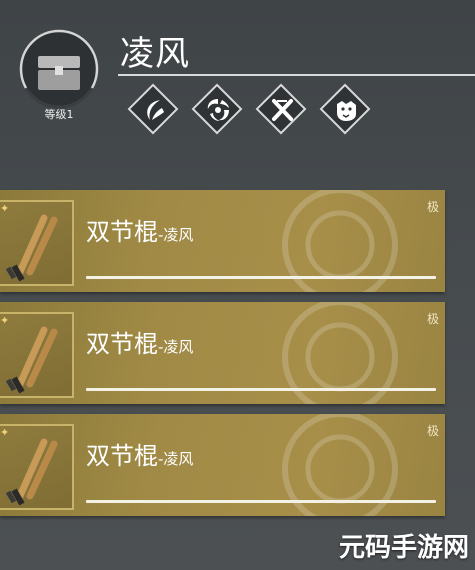 The image size is (475, 570). Describe the element at coordinates (403, 548) in the screenshot. I see `site-watermark: 元码手游网` at that location.